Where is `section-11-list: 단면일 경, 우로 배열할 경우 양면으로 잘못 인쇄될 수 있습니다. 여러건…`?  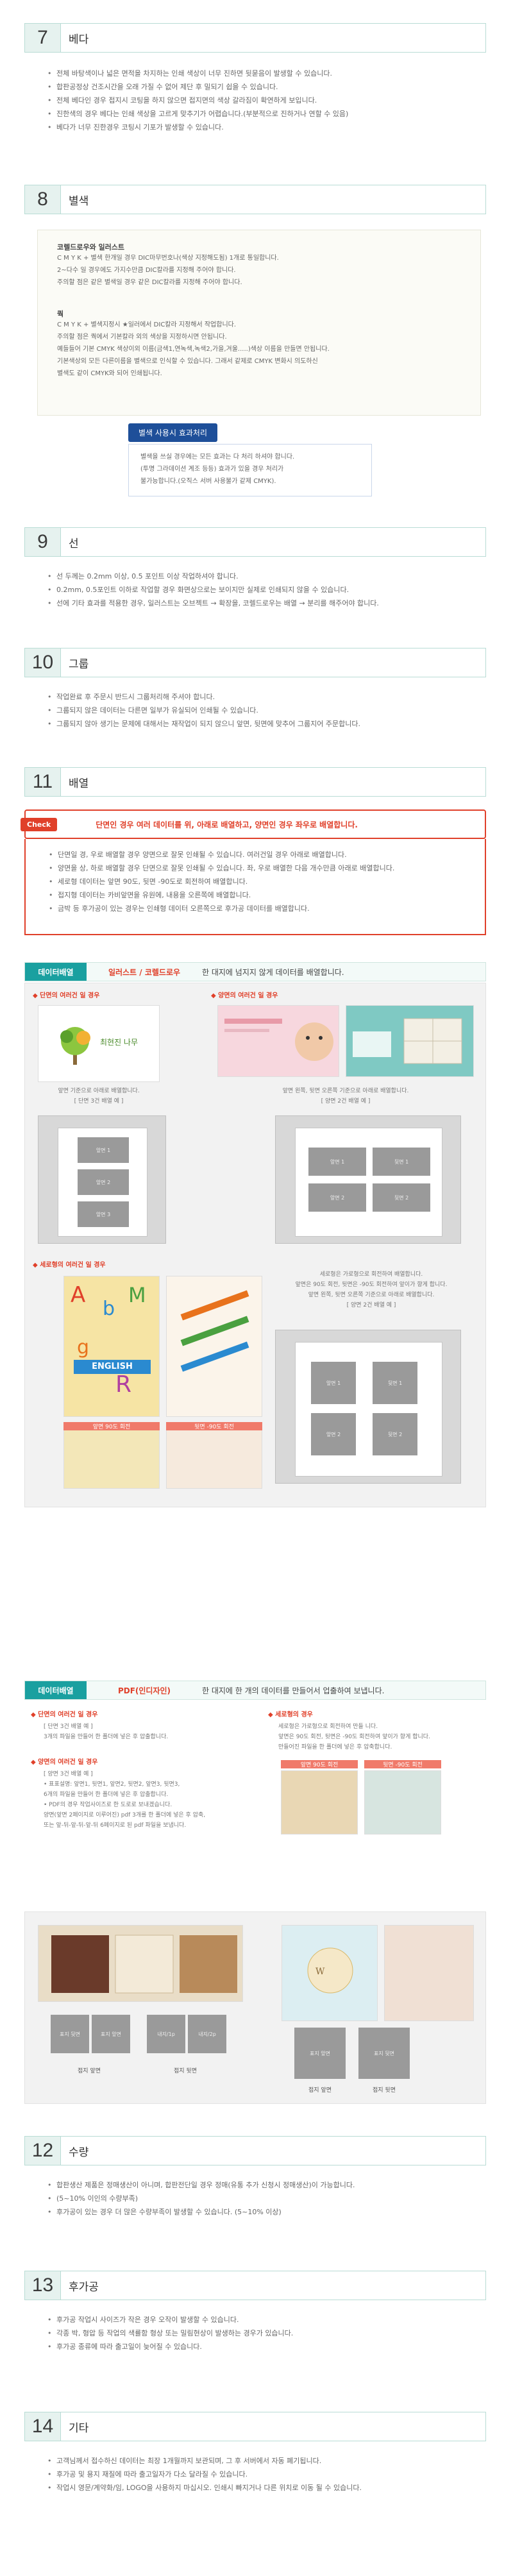 section-11-list: 단면일 경, 우로 배열할 경우 양면으로 잘못 인쇄될 수 있습니다. 여러건… is located at coordinates (267, 881).